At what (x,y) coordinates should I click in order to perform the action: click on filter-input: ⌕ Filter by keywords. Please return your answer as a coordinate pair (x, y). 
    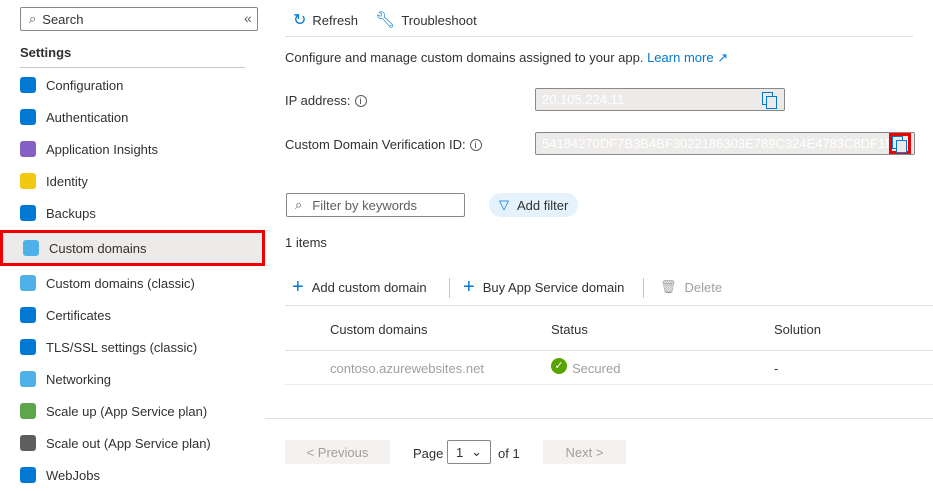
    Looking at the image, I should click on (375, 205).